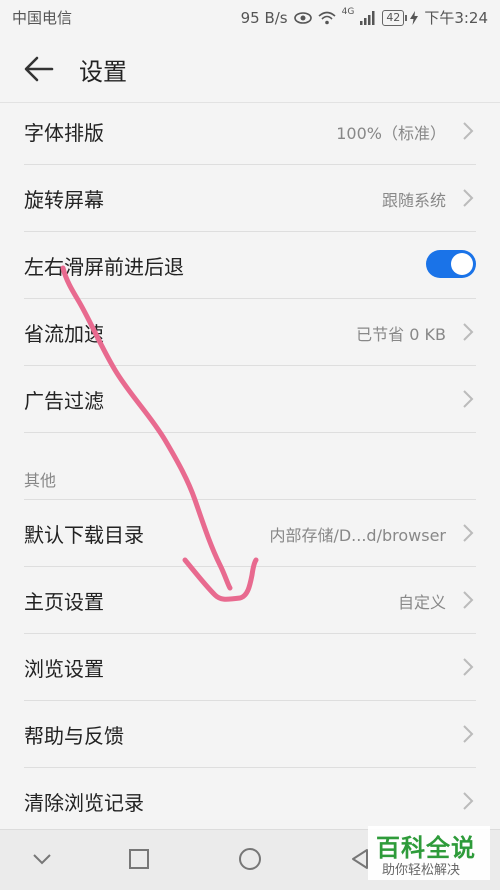 This screenshot has width=500, height=890. I want to click on status-icons: 95 B/s 4G 42 下午3:24, so click(364, 17).